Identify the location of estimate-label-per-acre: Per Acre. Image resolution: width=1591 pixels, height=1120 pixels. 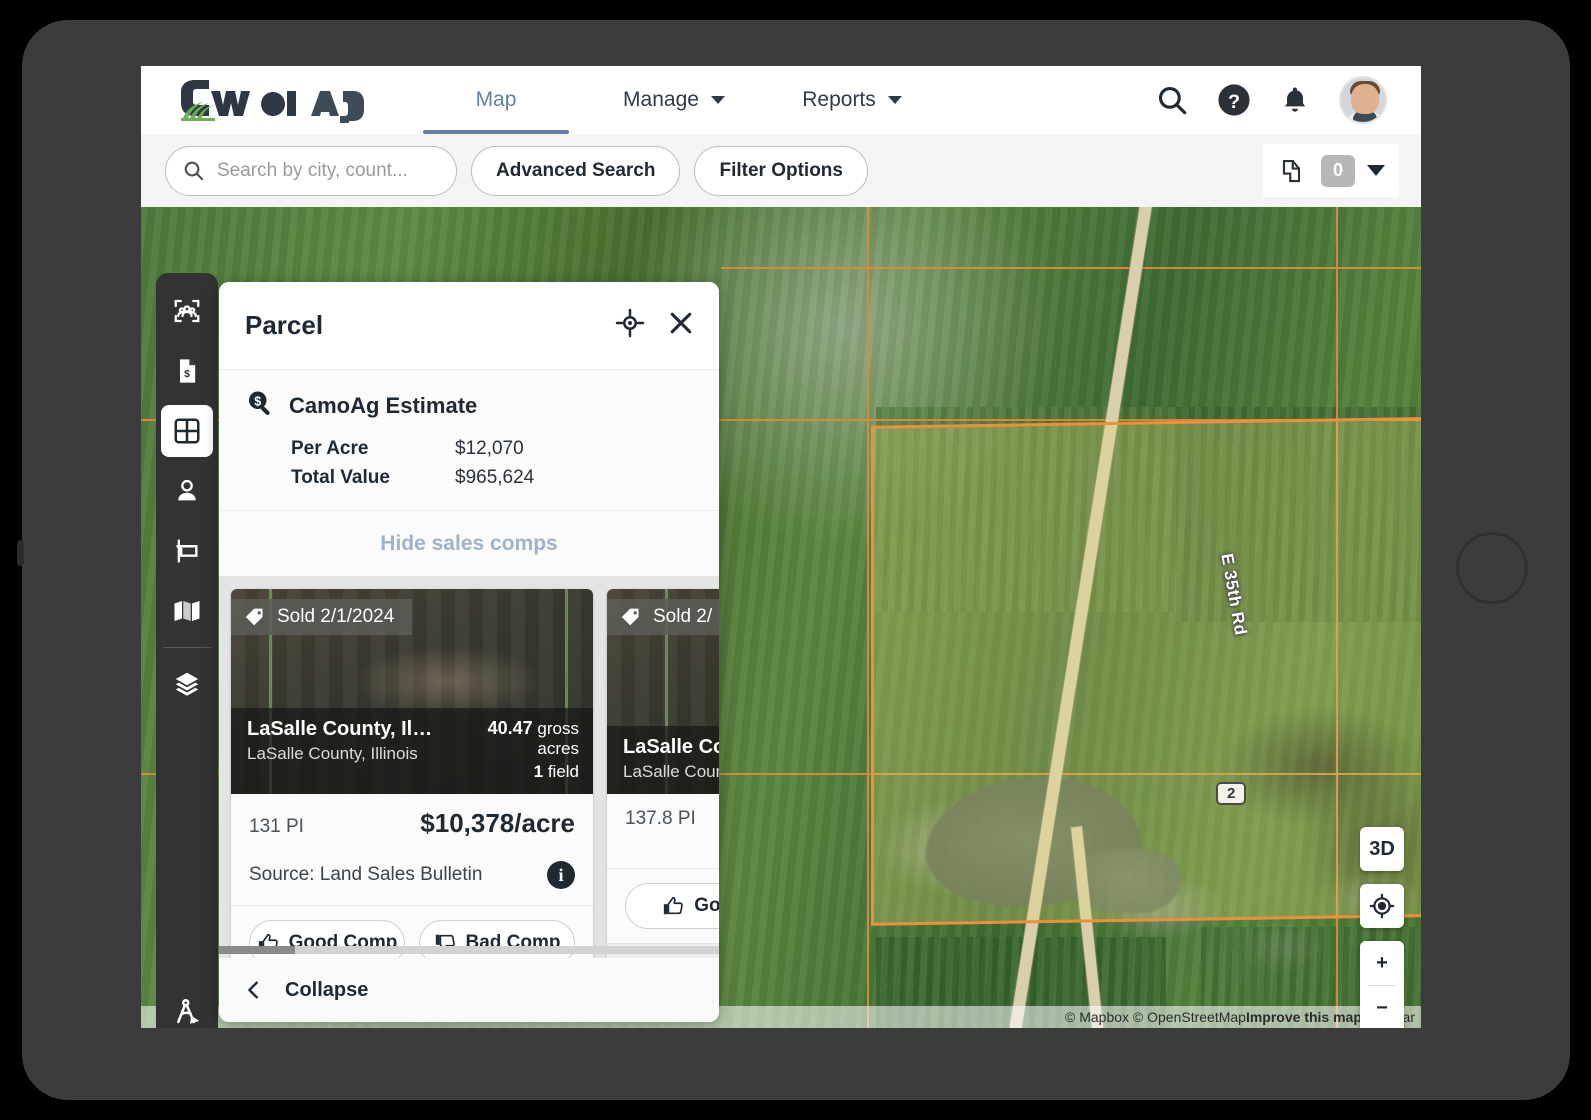
(330, 448).